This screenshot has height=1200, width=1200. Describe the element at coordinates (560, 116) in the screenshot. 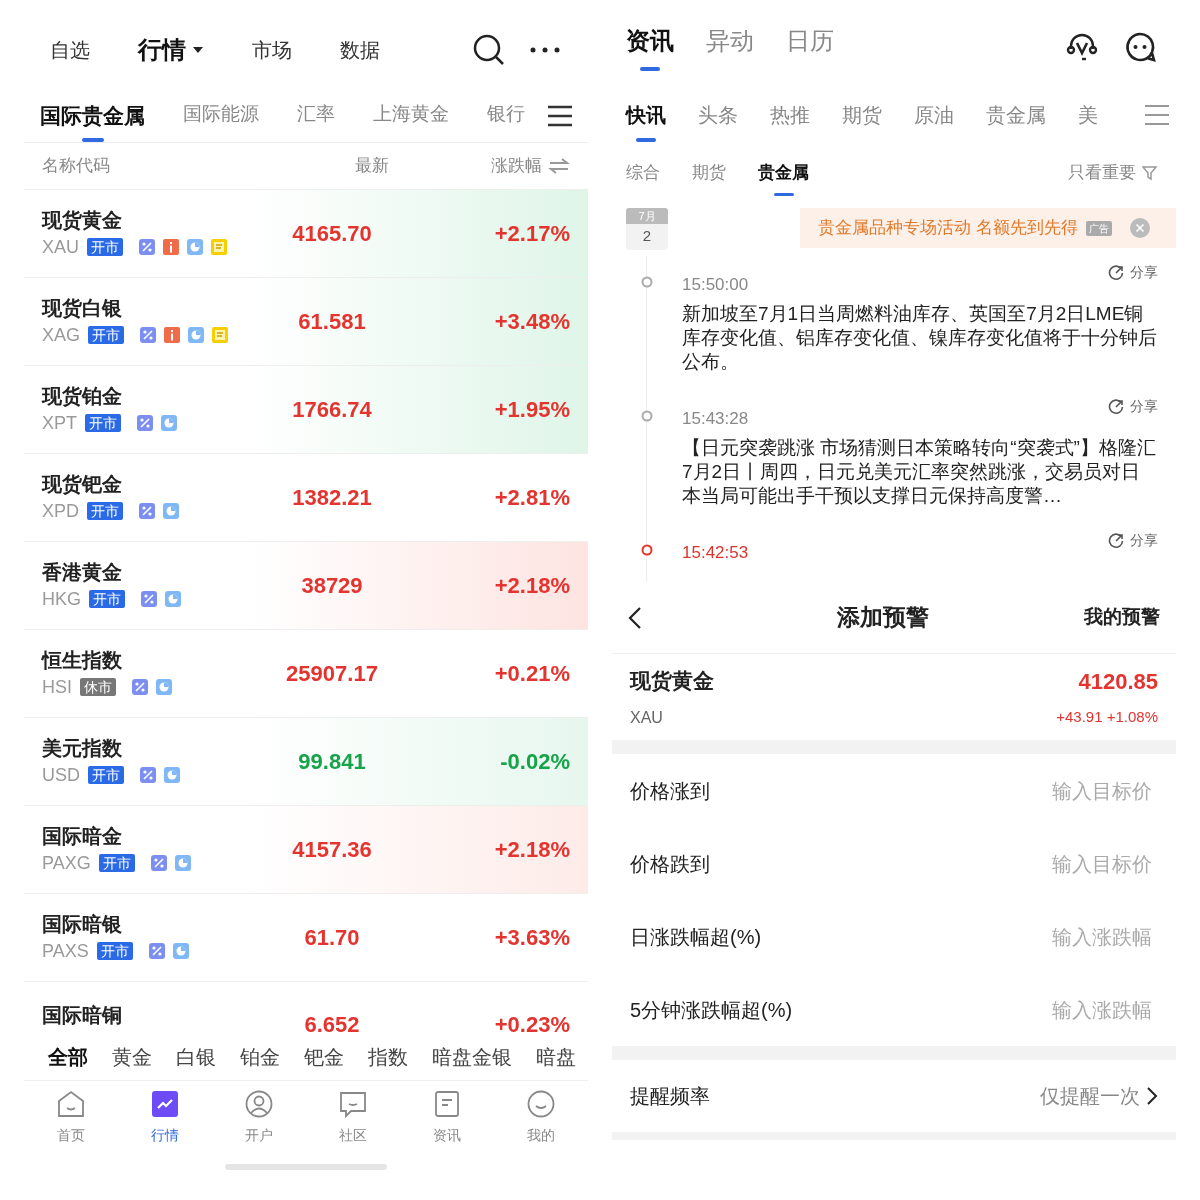

I see `menu-icon` at that location.